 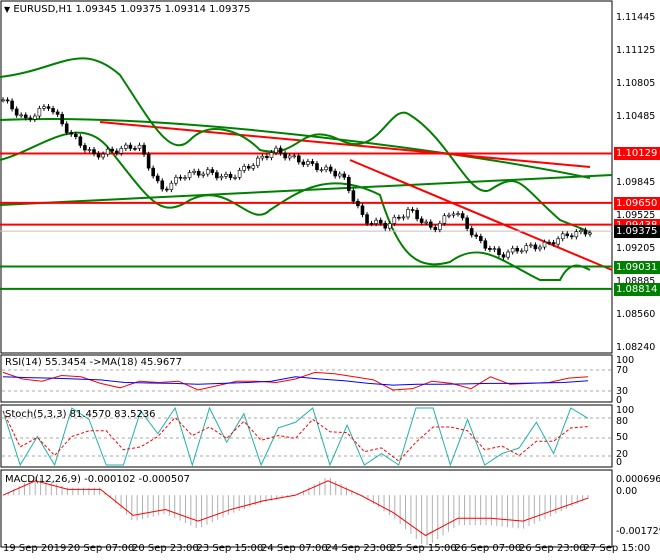 I want to click on time-axis-label: 24 Sep 23:00, so click(x=359, y=548).